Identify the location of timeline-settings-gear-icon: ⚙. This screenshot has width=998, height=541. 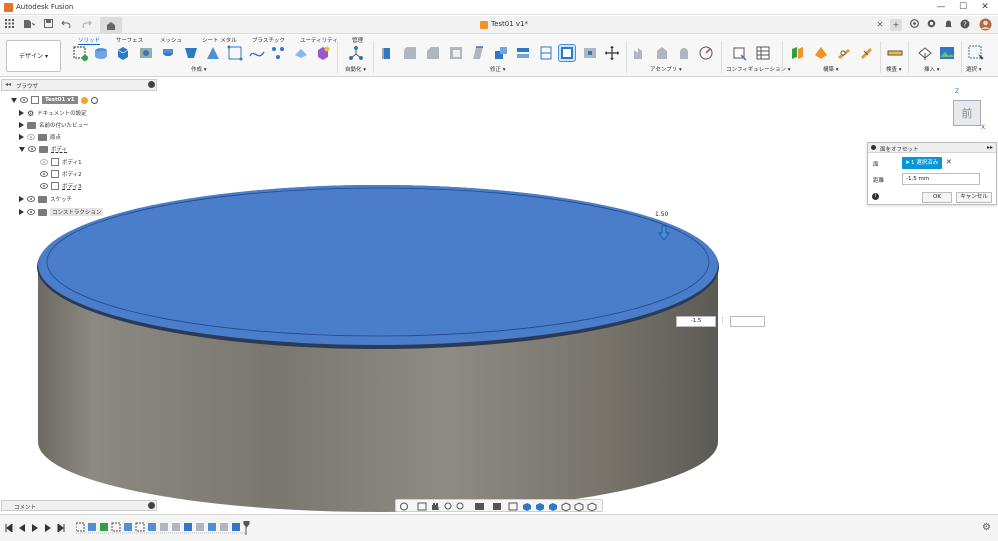
(986, 527).